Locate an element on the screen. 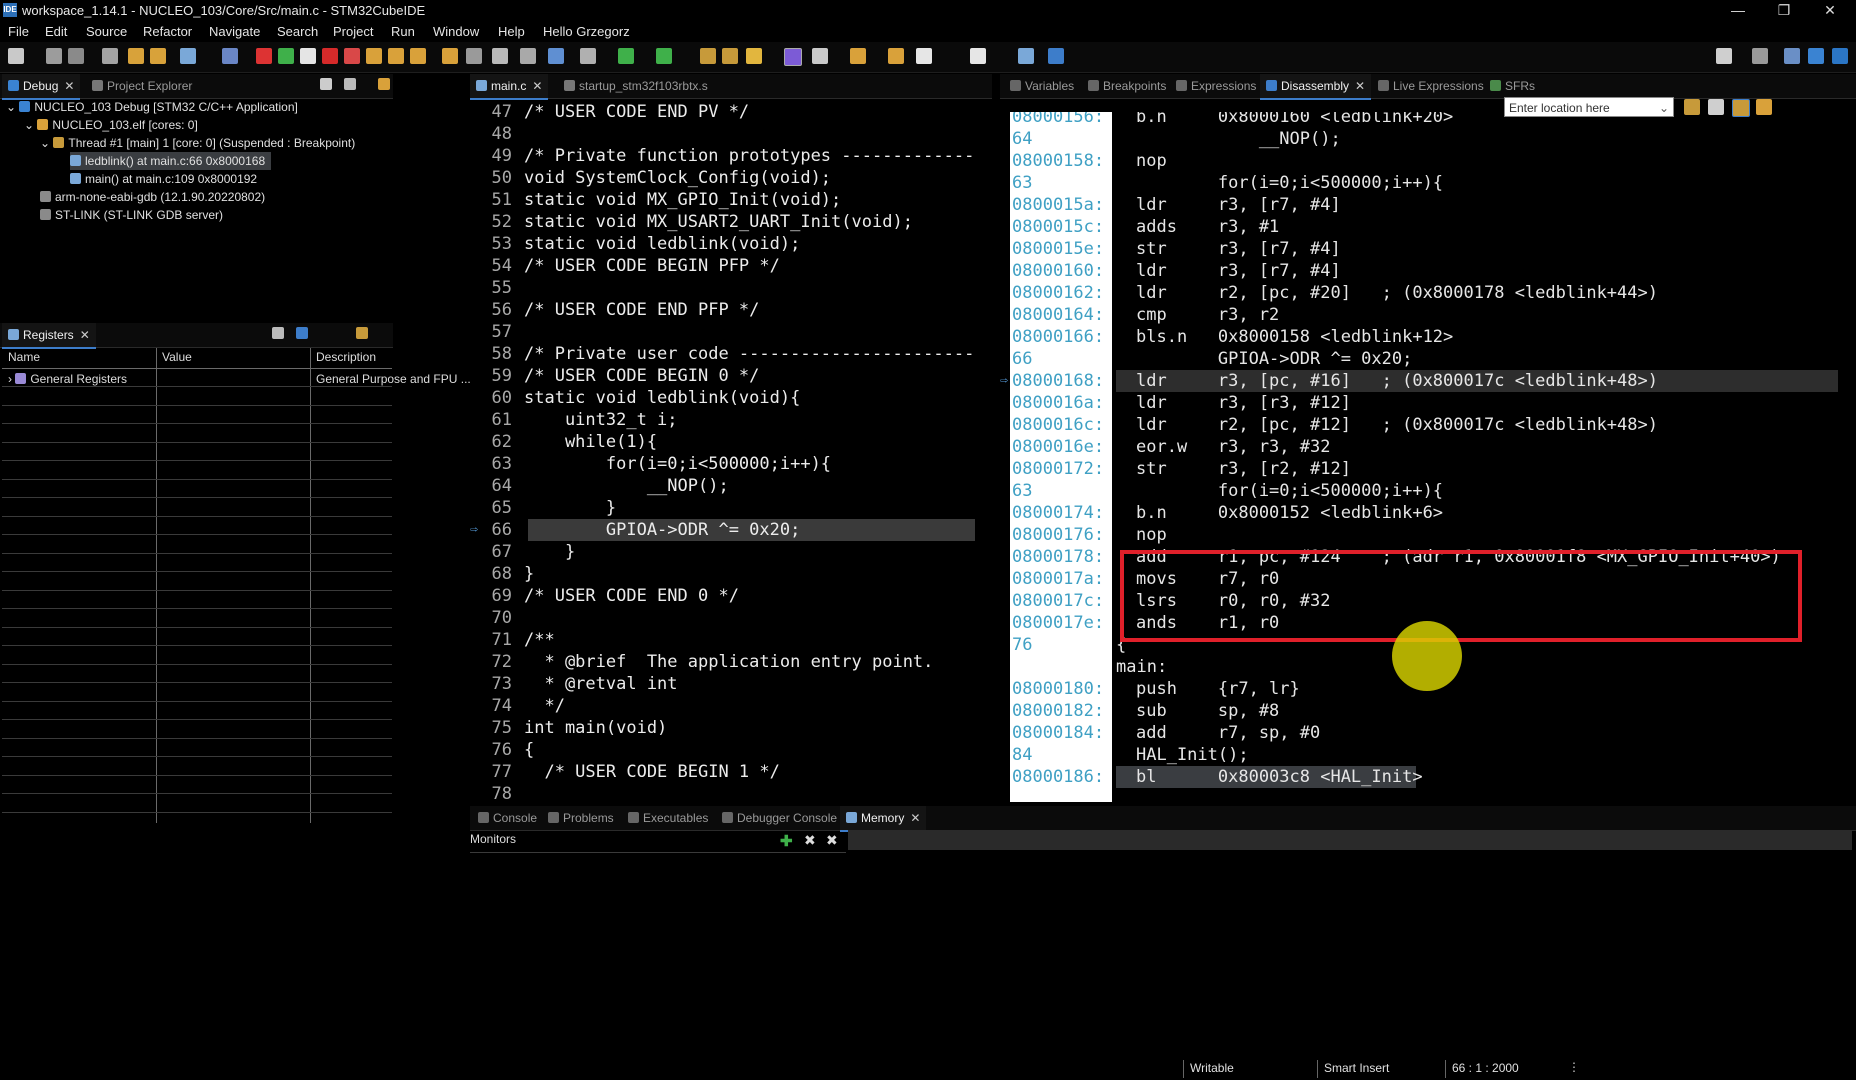  new-file-icon is located at coordinates (16, 56).